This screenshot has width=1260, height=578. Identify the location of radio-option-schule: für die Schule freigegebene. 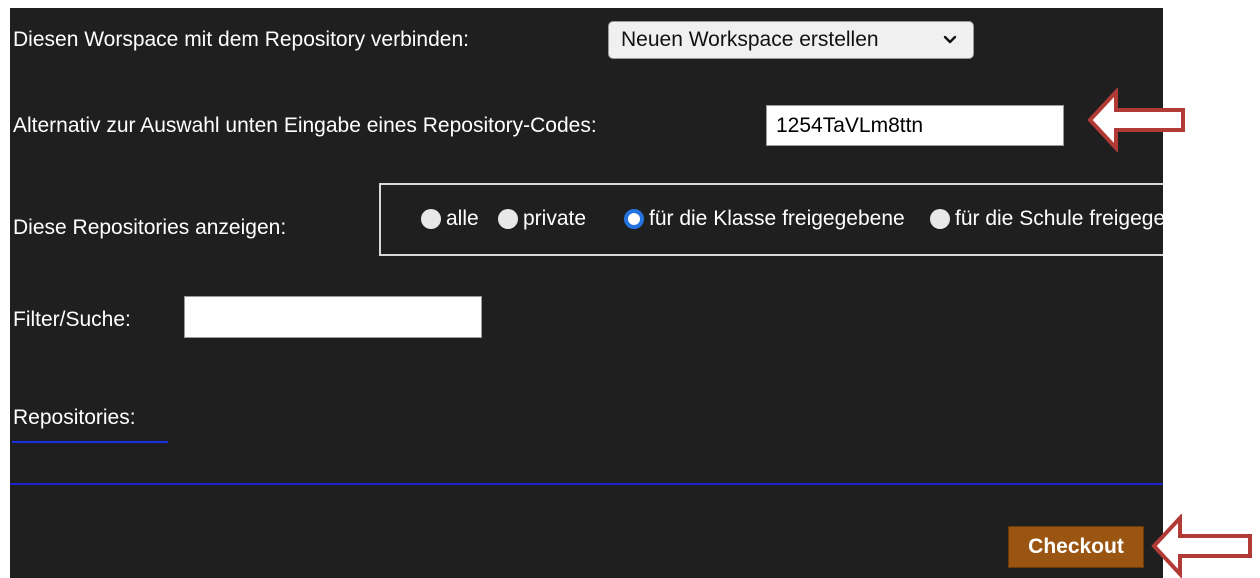
(1046, 219).